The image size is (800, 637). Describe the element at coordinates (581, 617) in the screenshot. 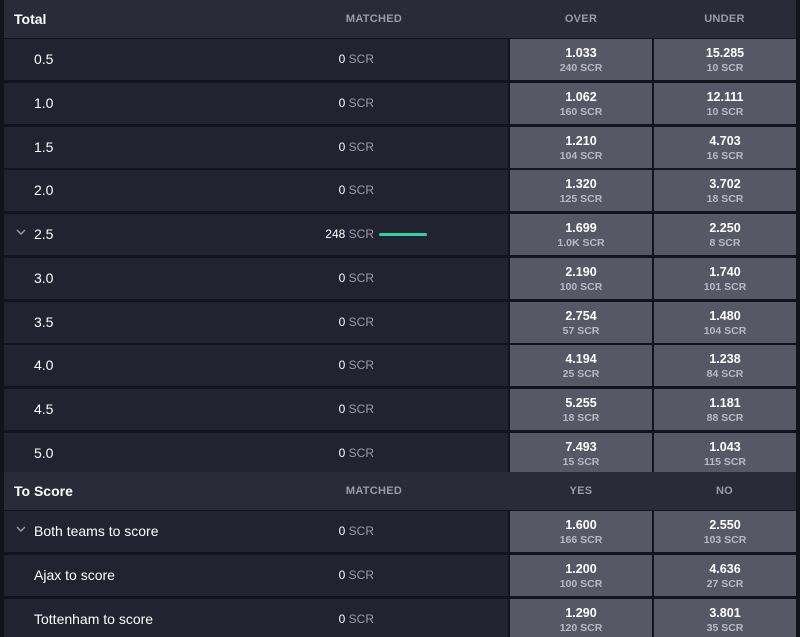

I see `back-odds-button: 1.290 120 SCR` at that location.